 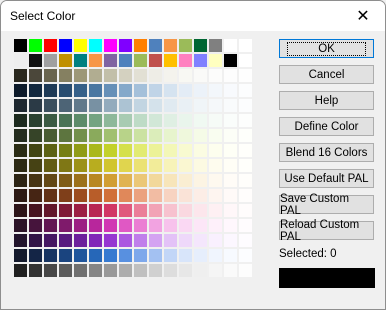 What do you see at coordinates (326, 74) in the screenshot?
I see `cancel-button: Cancel` at bounding box center [326, 74].